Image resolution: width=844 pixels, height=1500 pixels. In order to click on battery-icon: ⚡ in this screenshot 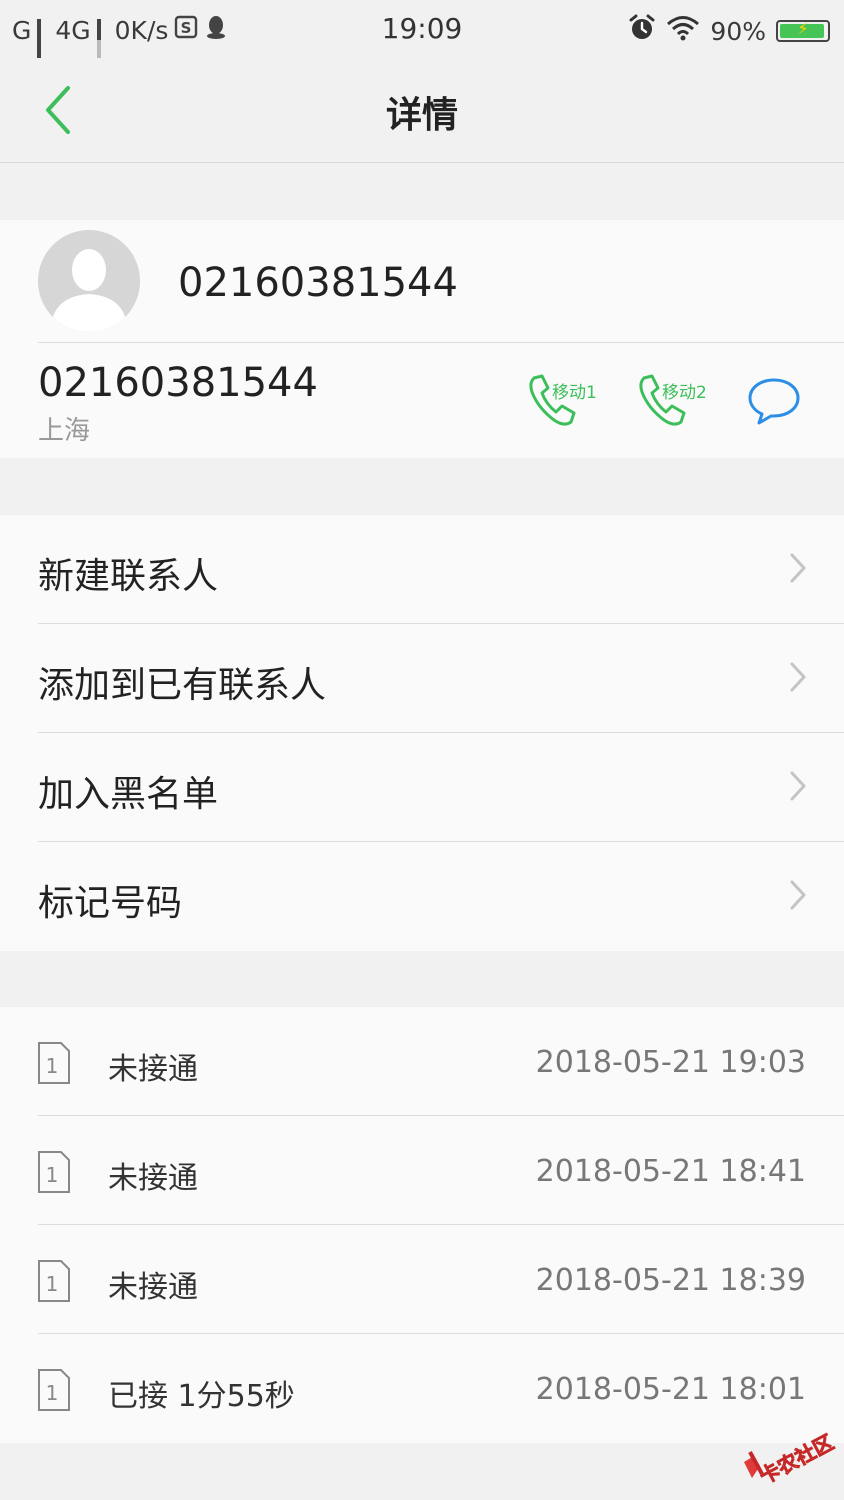, I will do `click(803, 30)`.